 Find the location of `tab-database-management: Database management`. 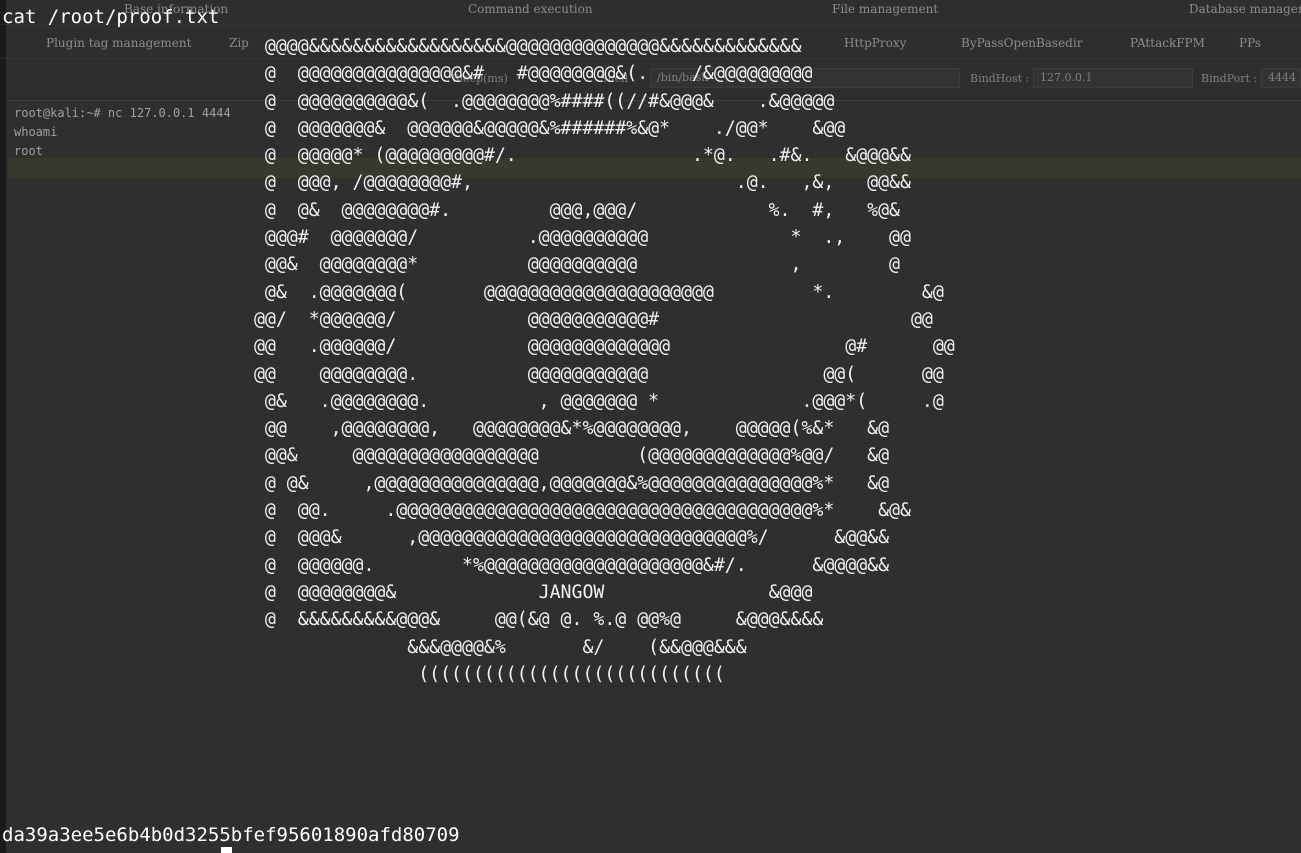

tab-database-management: Database management is located at coordinates (1245, 9).